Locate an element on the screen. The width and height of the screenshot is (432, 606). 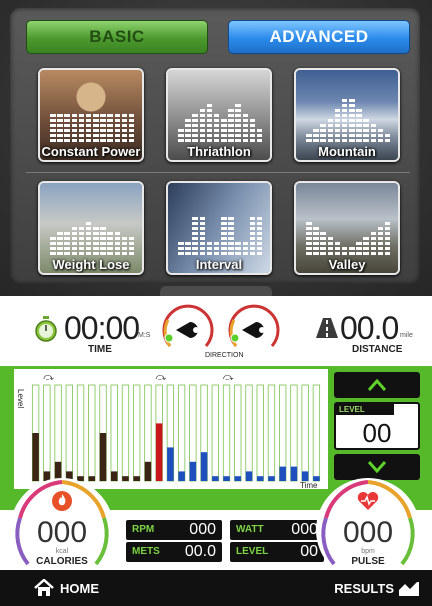
level-up-button is located at coordinates (377, 385).